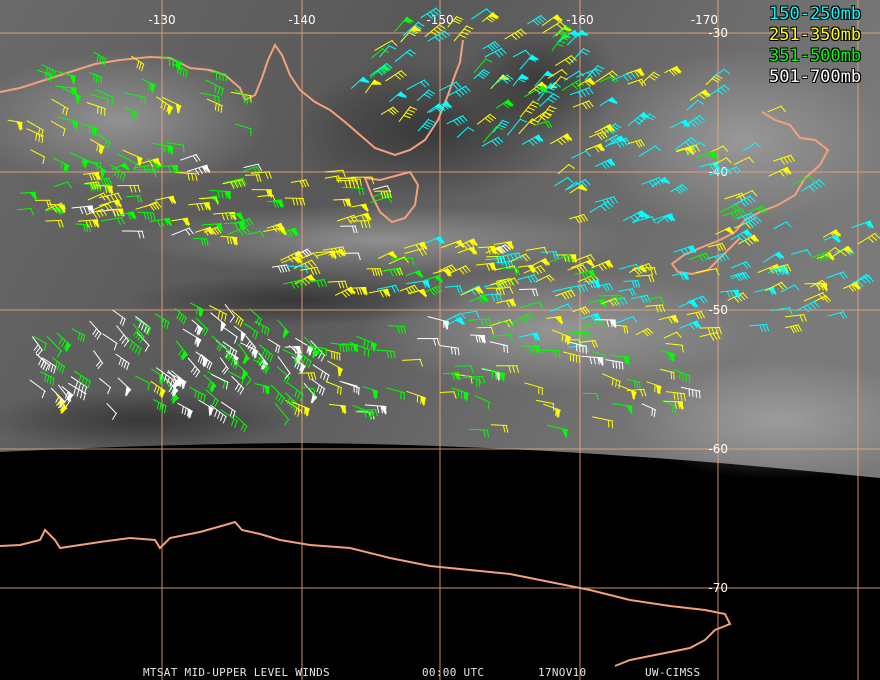 This screenshot has width=880, height=680. Describe the element at coordinates (815, 35) in the screenshot. I see `legend-item-251-350mb: 251-350mb` at that location.